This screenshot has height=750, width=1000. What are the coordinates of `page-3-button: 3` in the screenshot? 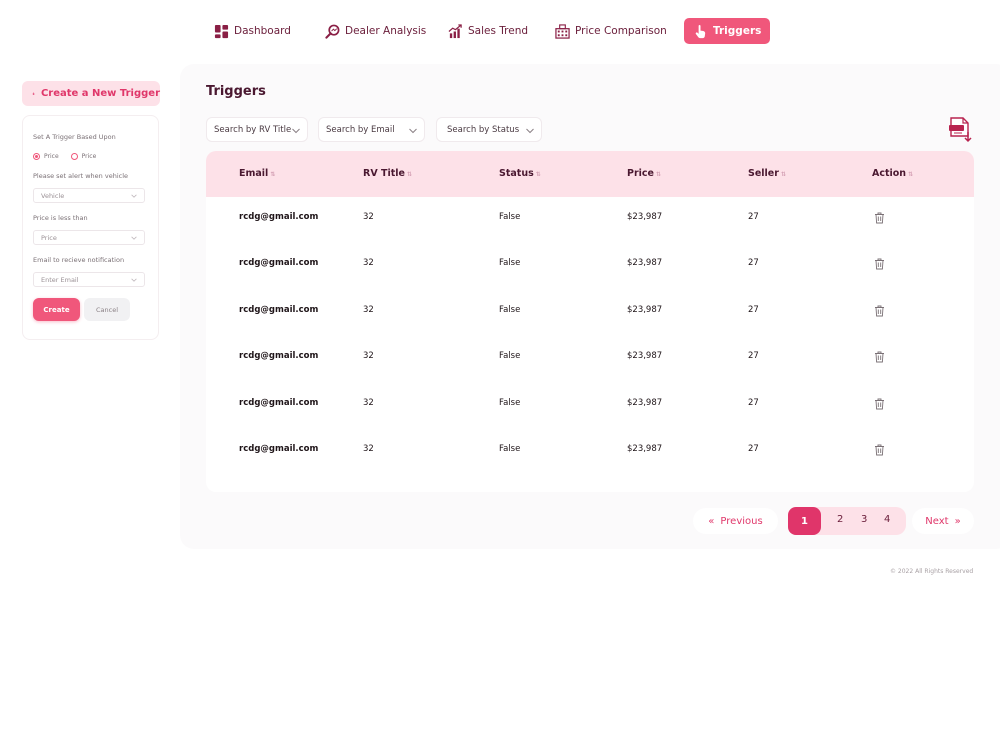 It's located at (864, 519).